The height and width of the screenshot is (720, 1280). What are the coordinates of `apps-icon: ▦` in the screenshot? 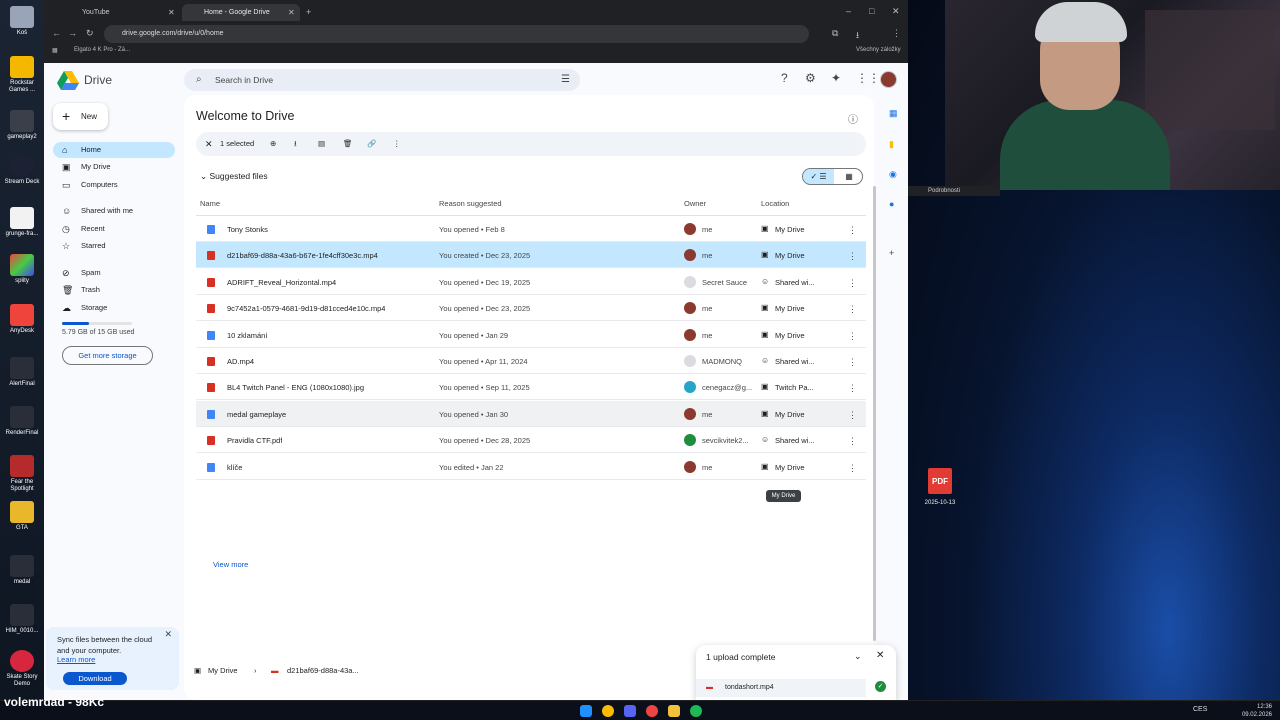 It's located at (55, 50).